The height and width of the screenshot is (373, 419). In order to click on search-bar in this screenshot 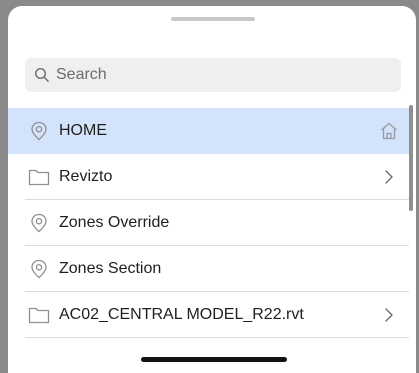, I will do `click(213, 75)`.